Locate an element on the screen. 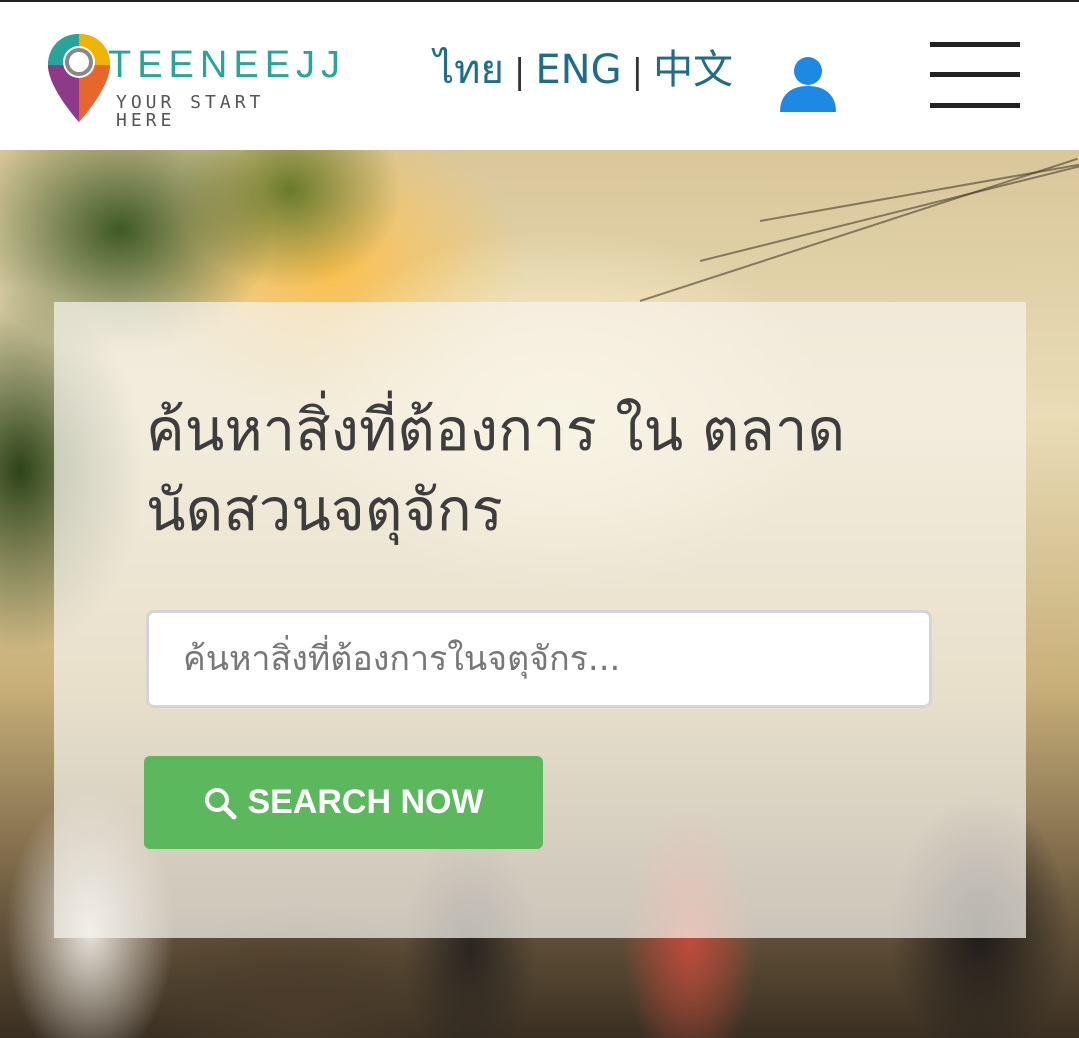 The image size is (1079, 1038). lang-thai-link: ไทย is located at coordinates (469, 70).